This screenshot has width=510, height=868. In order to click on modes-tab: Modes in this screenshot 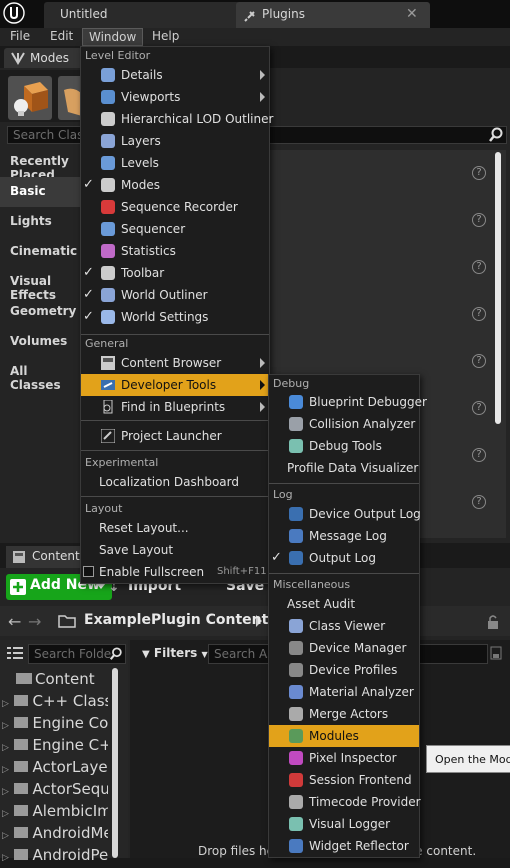, I will do `click(43, 58)`.